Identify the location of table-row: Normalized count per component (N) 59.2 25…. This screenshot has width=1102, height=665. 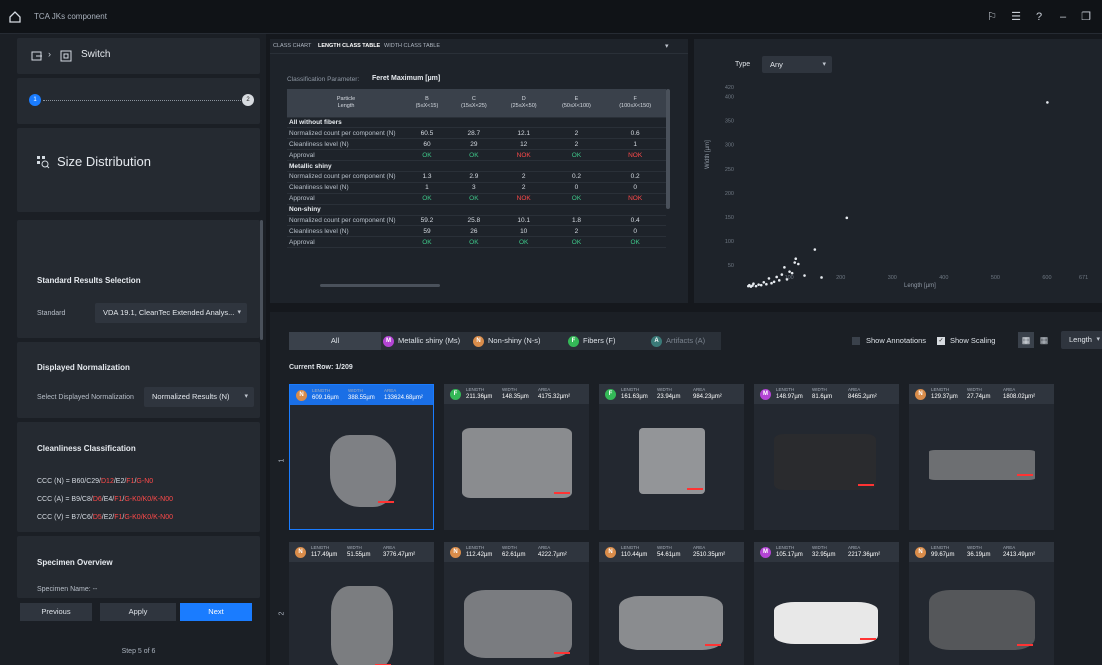
(476, 221).